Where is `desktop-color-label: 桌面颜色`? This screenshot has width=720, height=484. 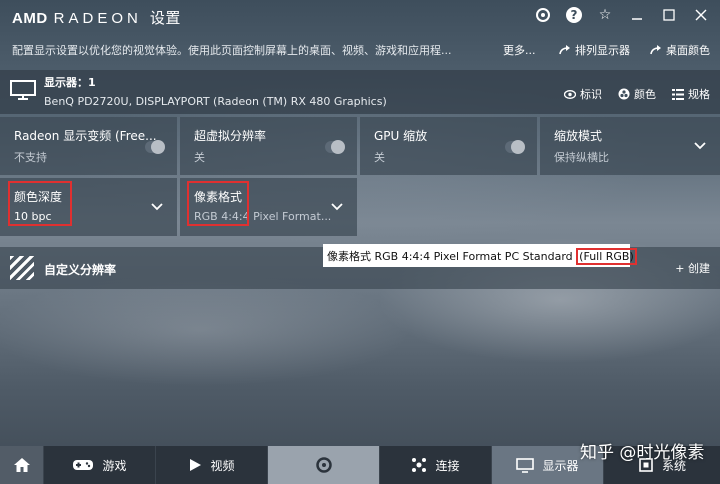 desktop-color-label: 桌面颜色 is located at coordinates (688, 50).